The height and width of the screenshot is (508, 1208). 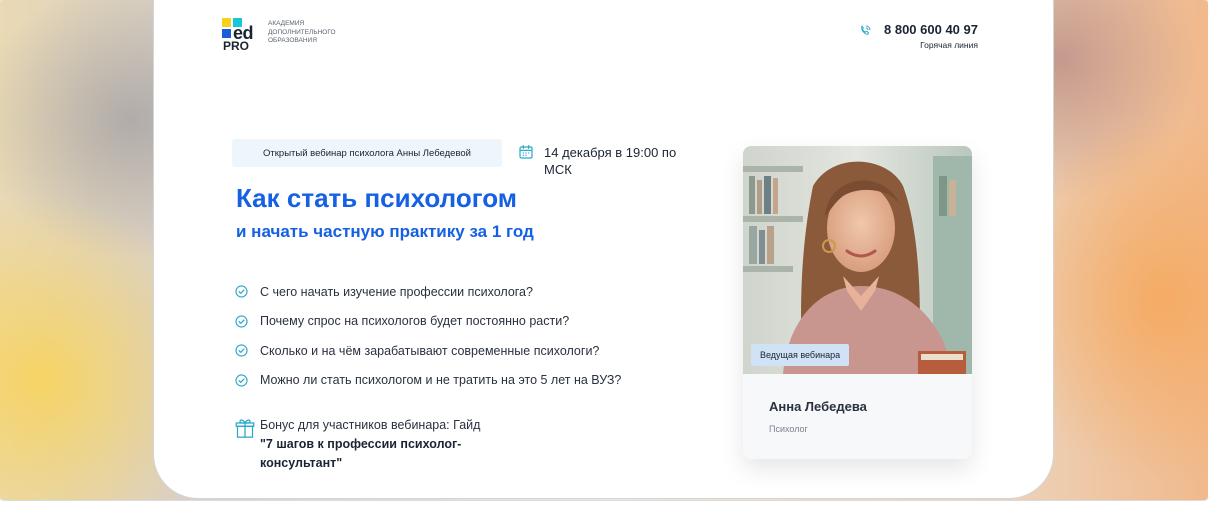 I want to click on speaker-card: Ведущая вебинара Анна Лебедева Психолог, so click(x=857, y=302).